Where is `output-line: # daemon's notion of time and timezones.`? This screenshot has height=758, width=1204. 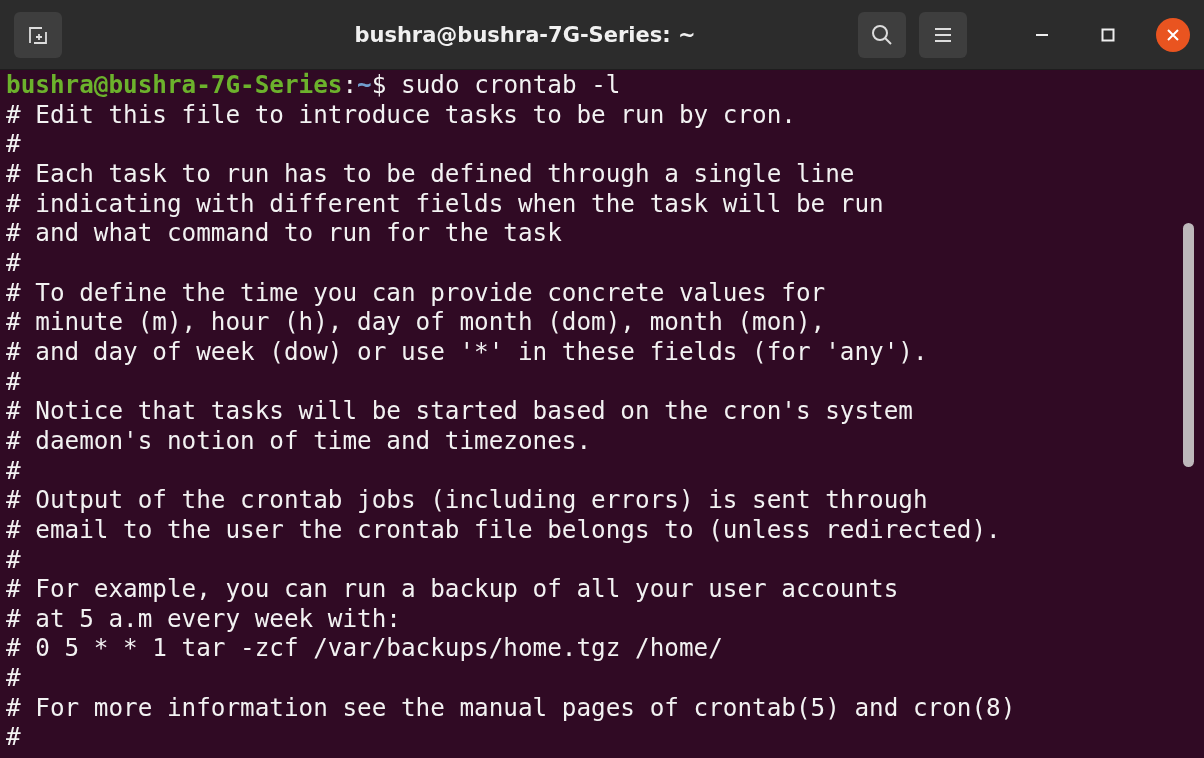 output-line: # daemon's notion of time and timezones. is located at coordinates (299, 440).